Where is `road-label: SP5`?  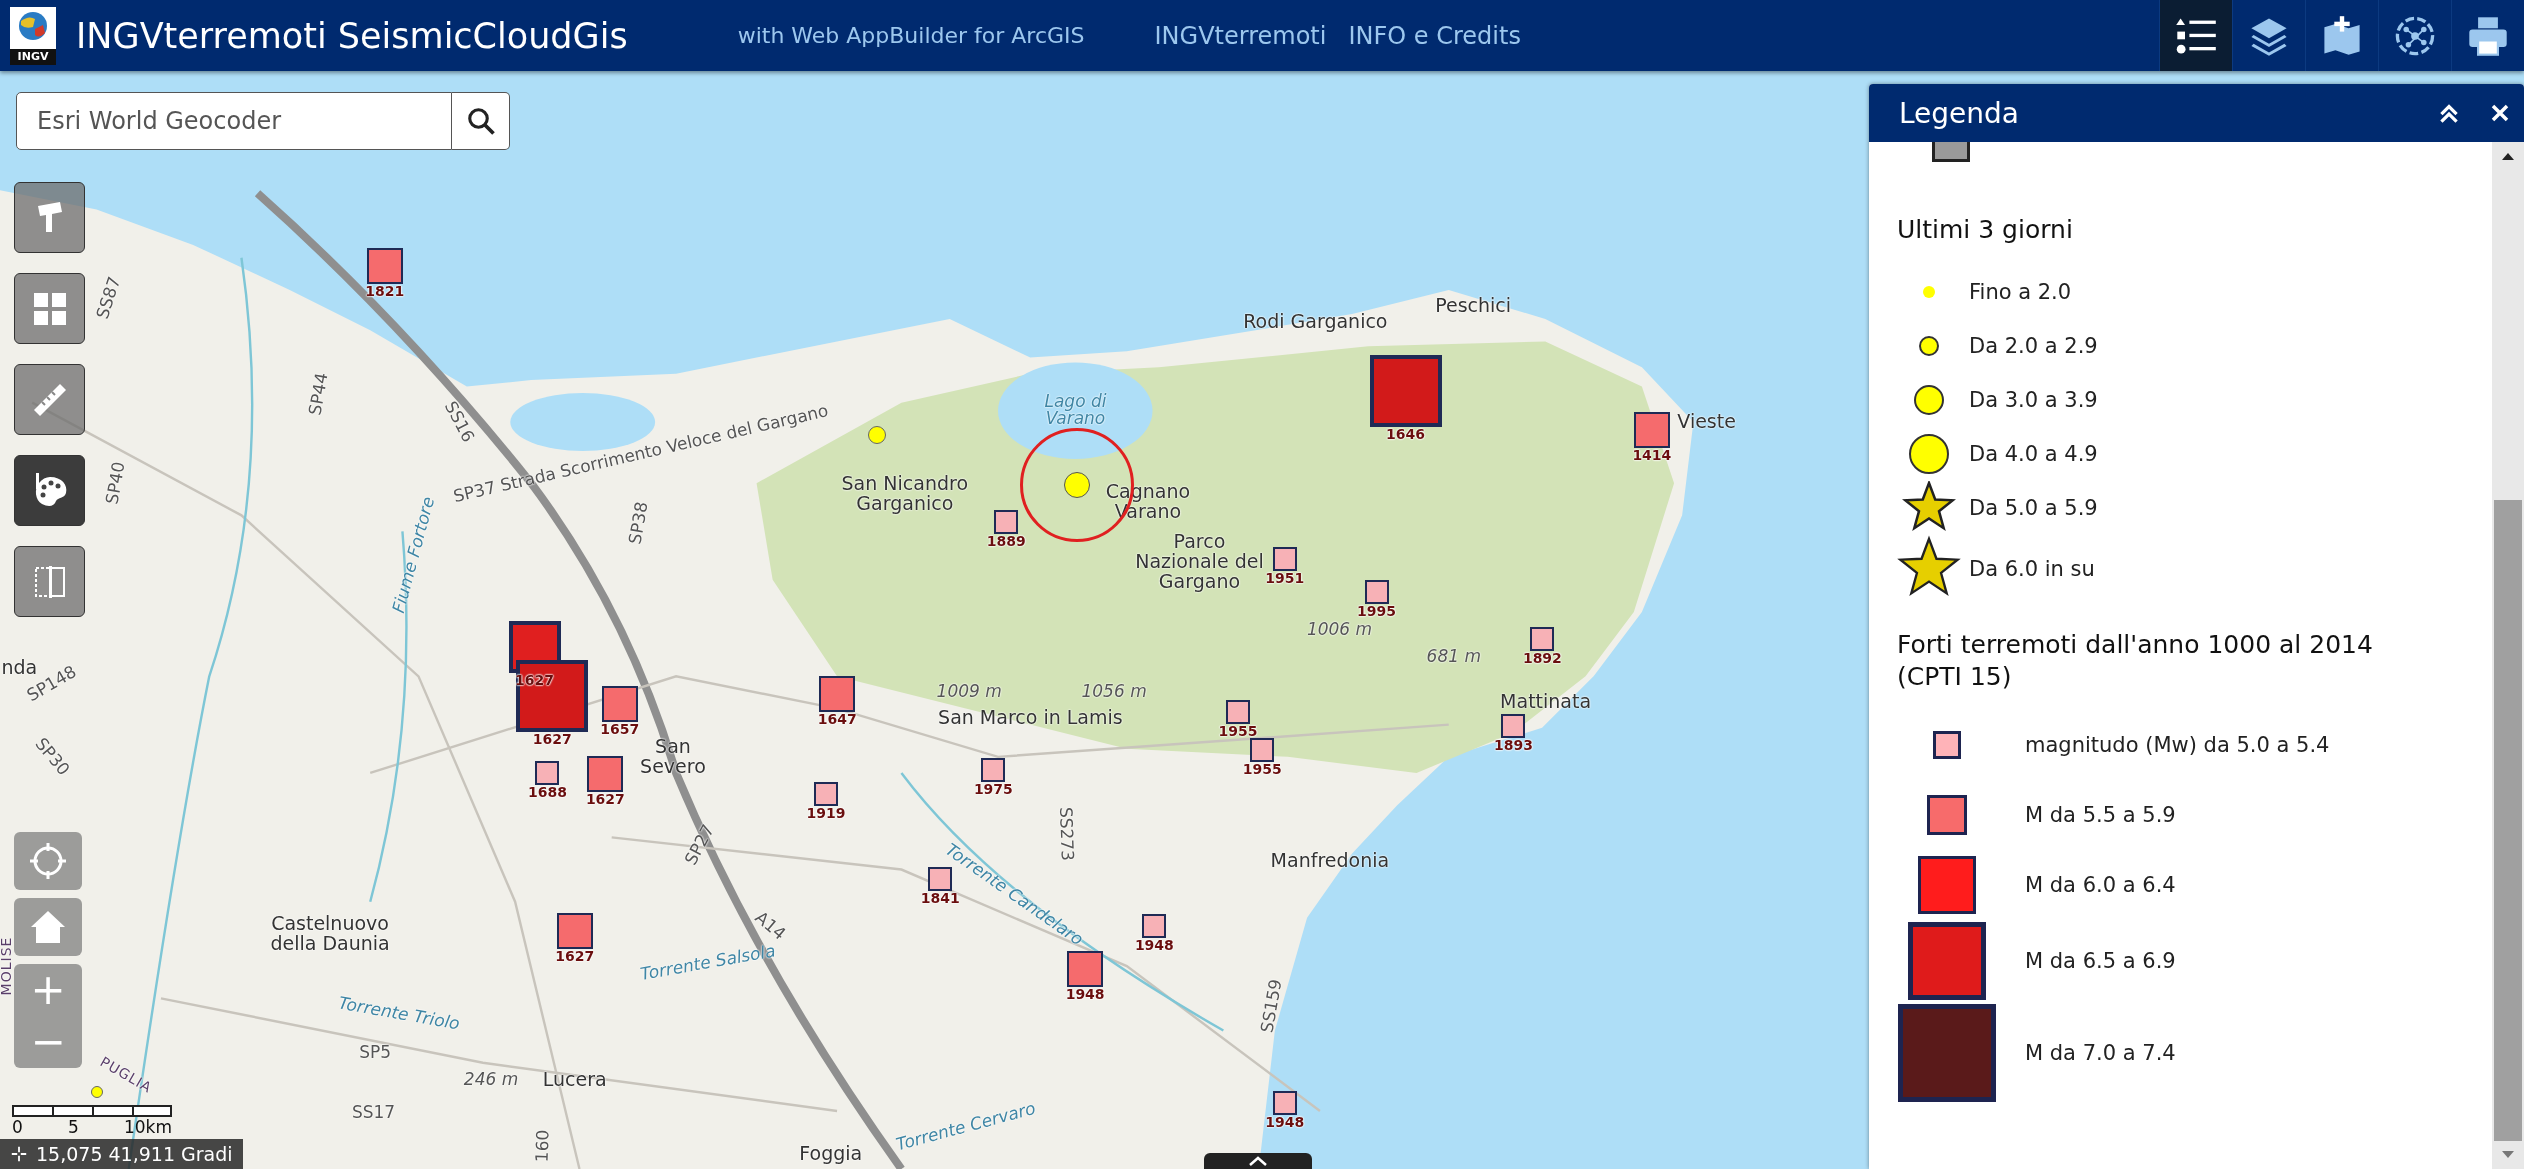 road-label: SP5 is located at coordinates (375, 1053).